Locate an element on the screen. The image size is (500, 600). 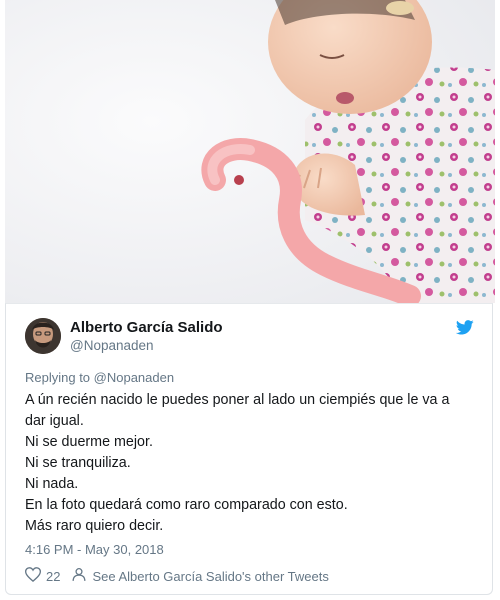
person-icon is located at coordinates (79, 576).